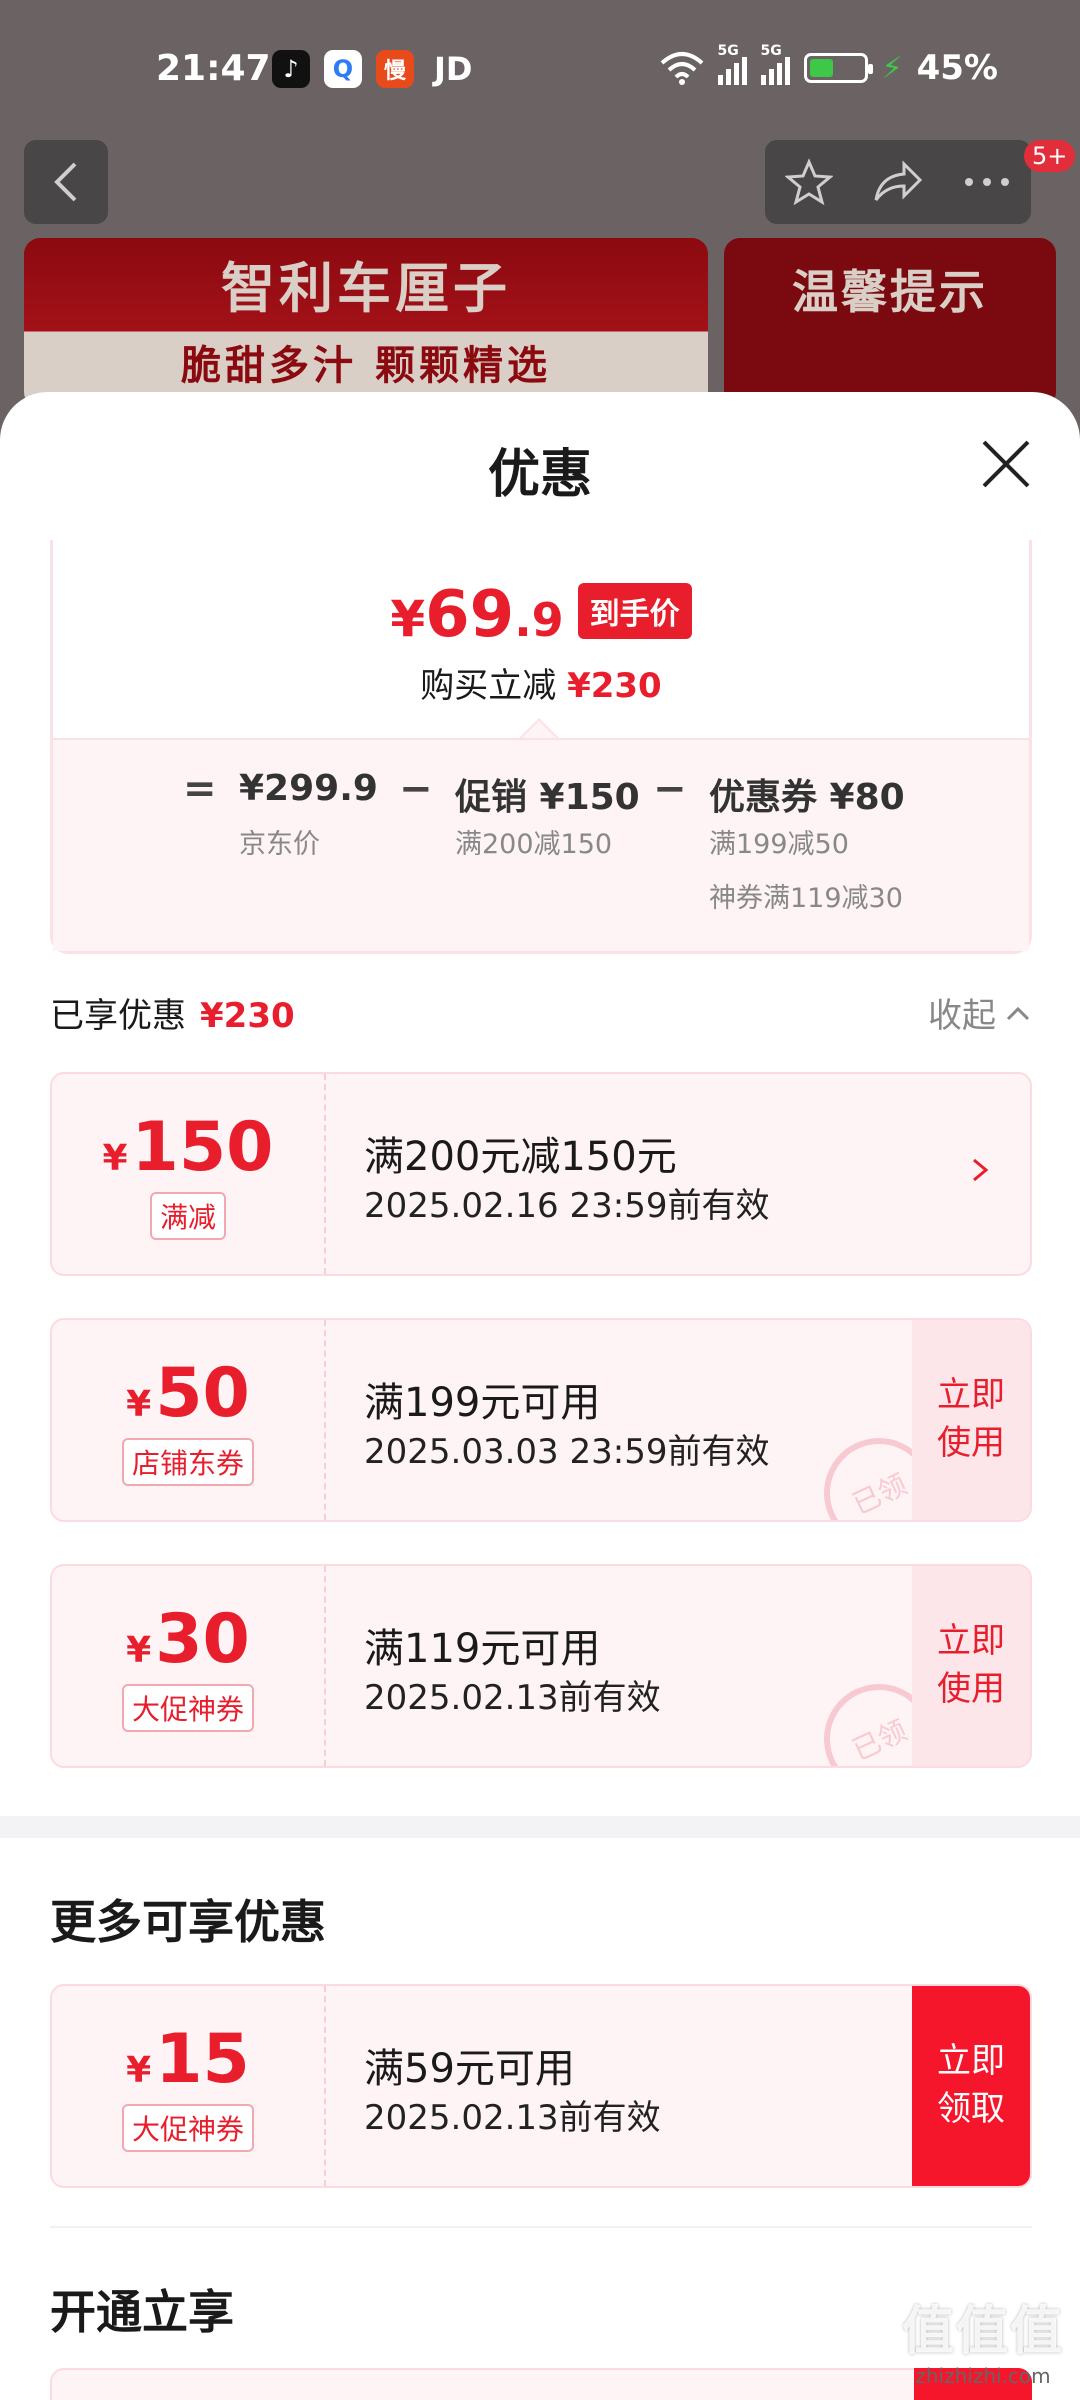 Image resolution: width=1080 pixels, height=2400 pixels. I want to click on promo-rule: 满200减150, so click(534, 844).